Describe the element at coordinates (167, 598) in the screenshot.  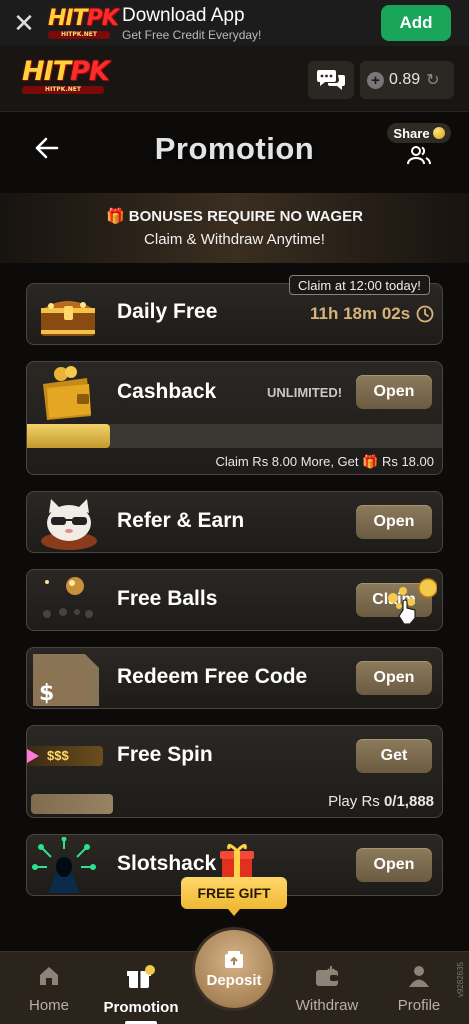
I see `promo-title-free-balls: Free Balls` at that location.